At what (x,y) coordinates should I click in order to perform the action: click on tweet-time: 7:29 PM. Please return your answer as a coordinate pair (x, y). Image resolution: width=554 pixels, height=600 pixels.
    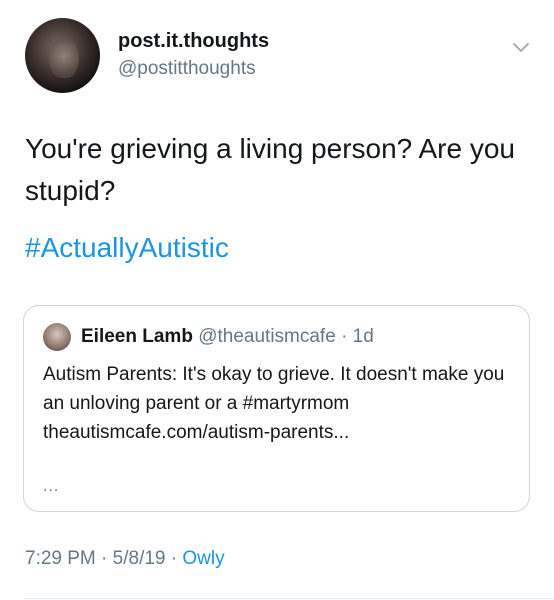
    Looking at the image, I should click on (60, 558).